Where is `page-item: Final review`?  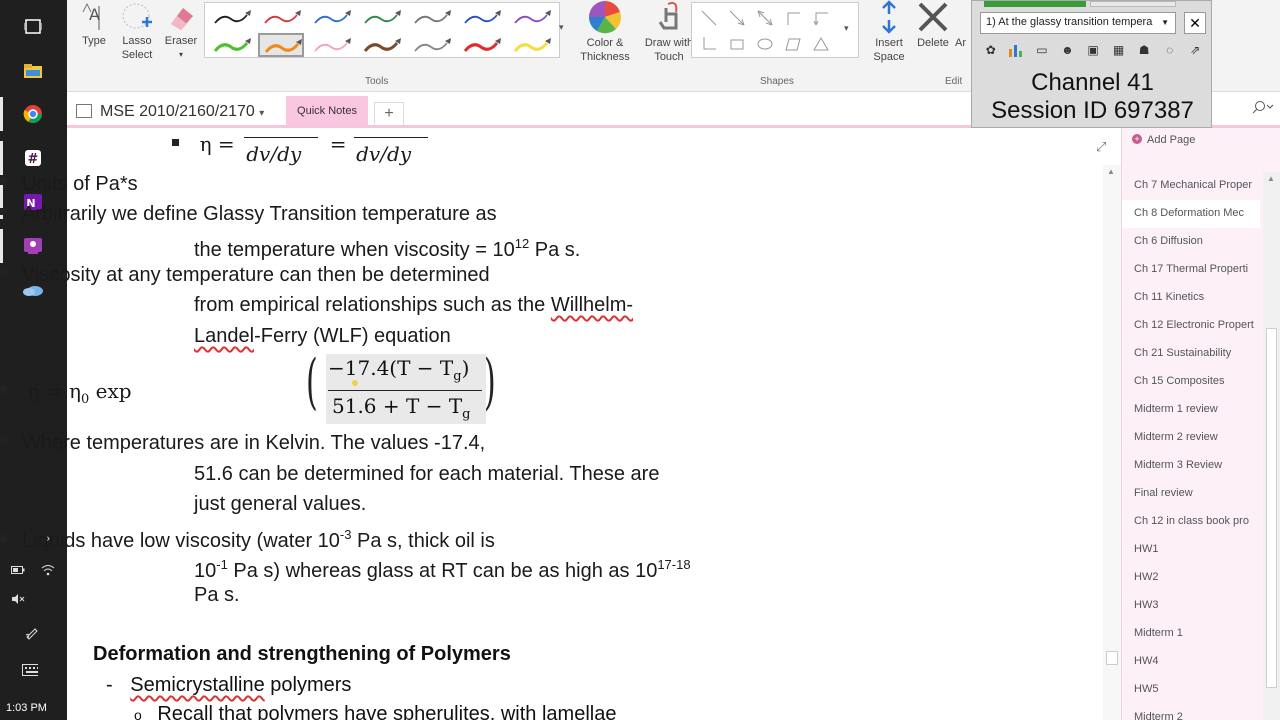 page-item: Final review is located at coordinates (1191, 494).